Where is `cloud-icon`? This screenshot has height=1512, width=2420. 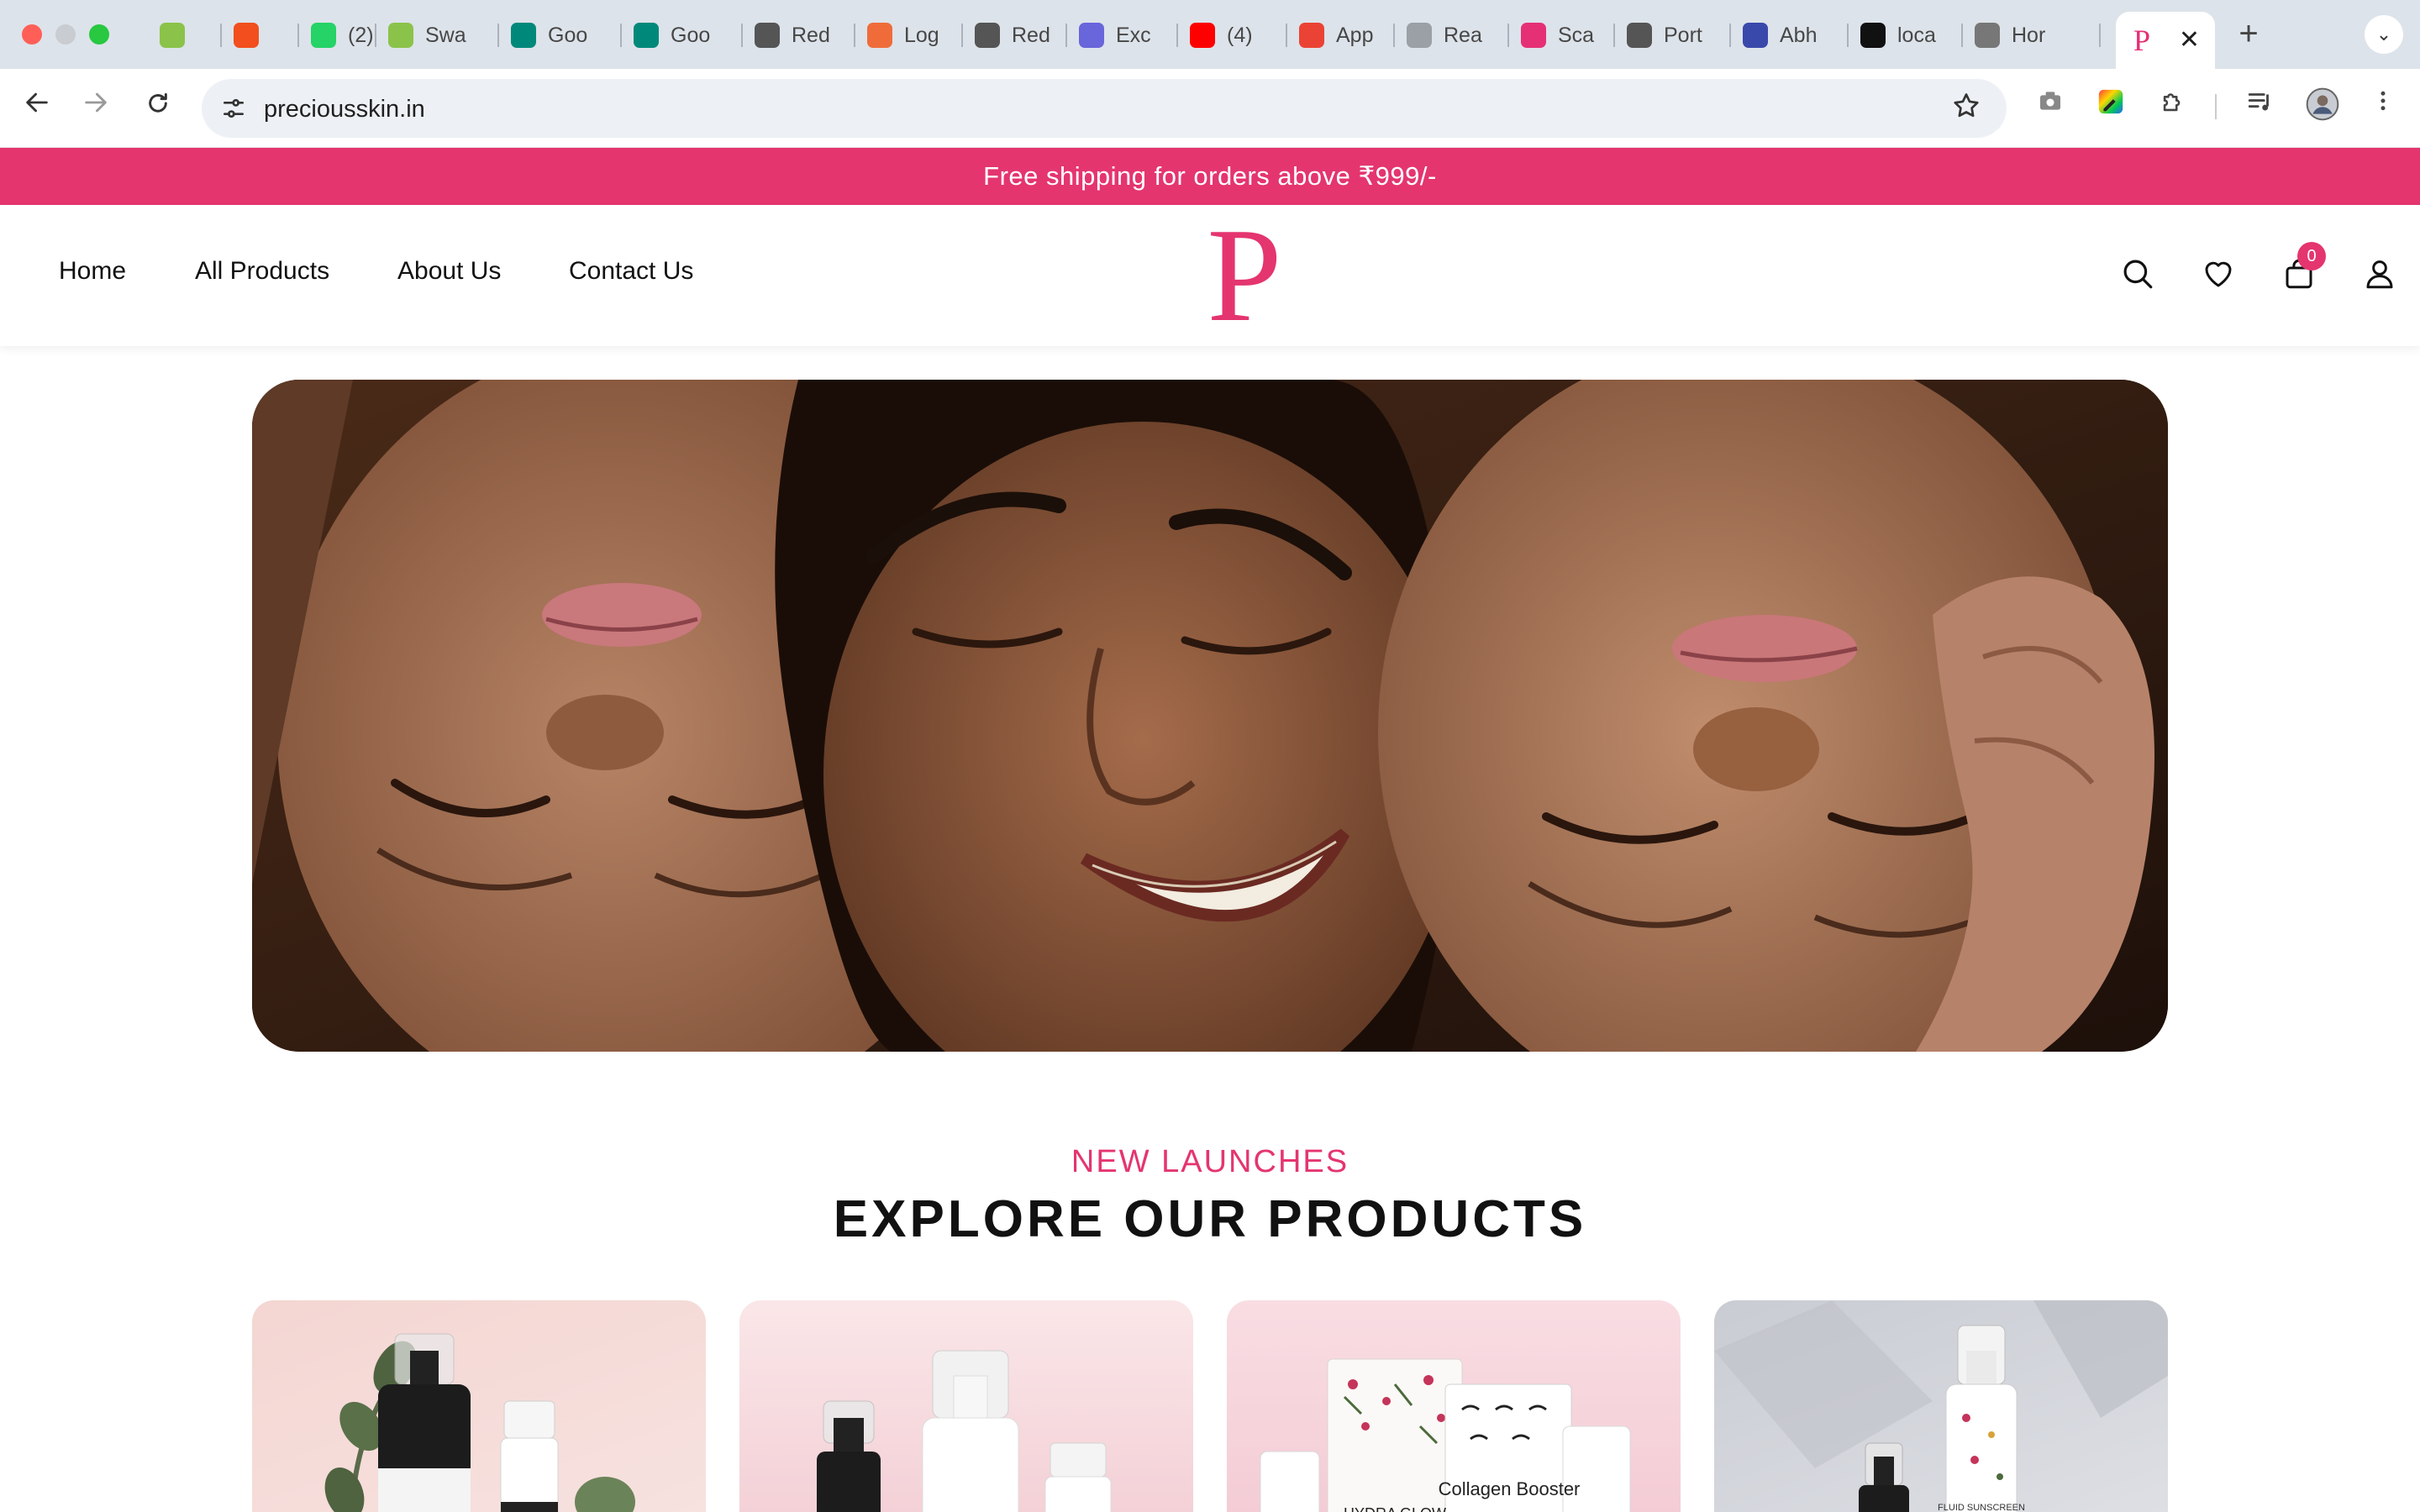 cloud-icon is located at coordinates (1419, 35).